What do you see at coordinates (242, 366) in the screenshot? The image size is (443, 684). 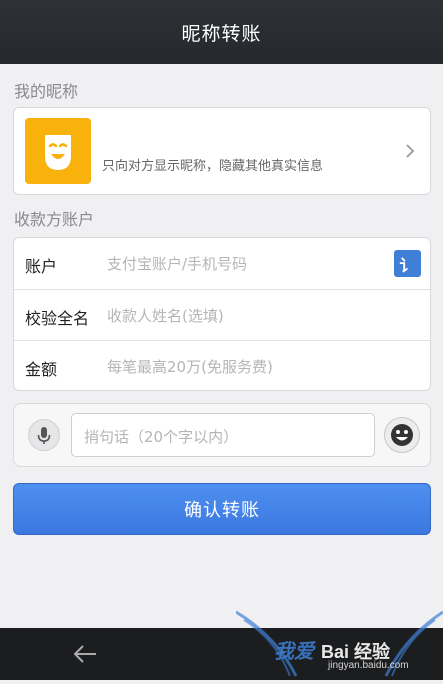 I see `amount-input: 每笔最高20万(免服务费)` at bounding box center [242, 366].